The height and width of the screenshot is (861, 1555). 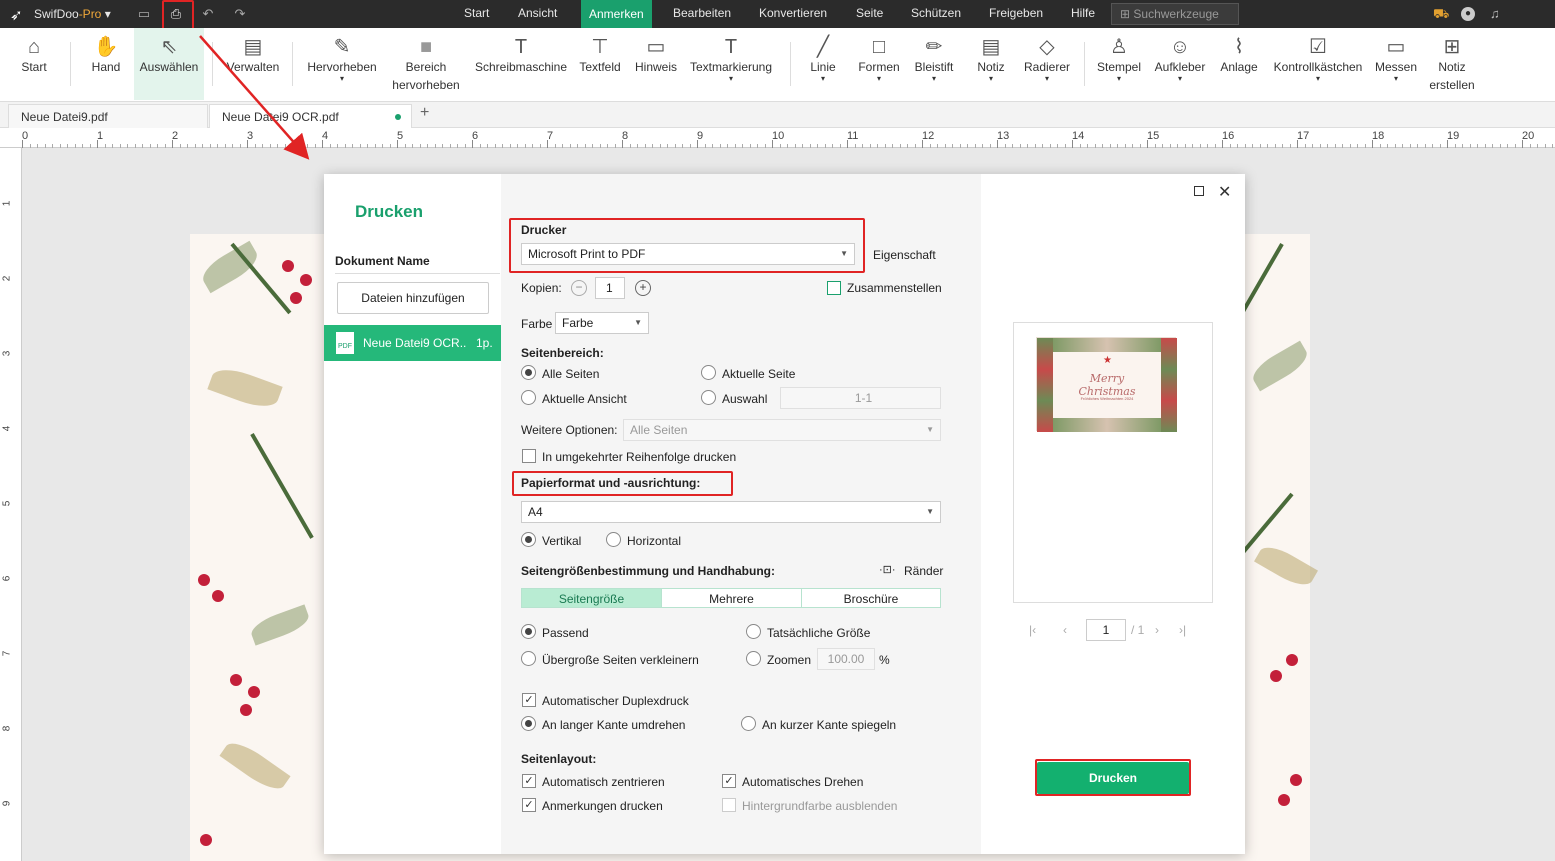 What do you see at coordinates (600, 64) in the screenshot?
I see `tool-textbox: ⊤ Textfeld` at bounding box center [600, 64].